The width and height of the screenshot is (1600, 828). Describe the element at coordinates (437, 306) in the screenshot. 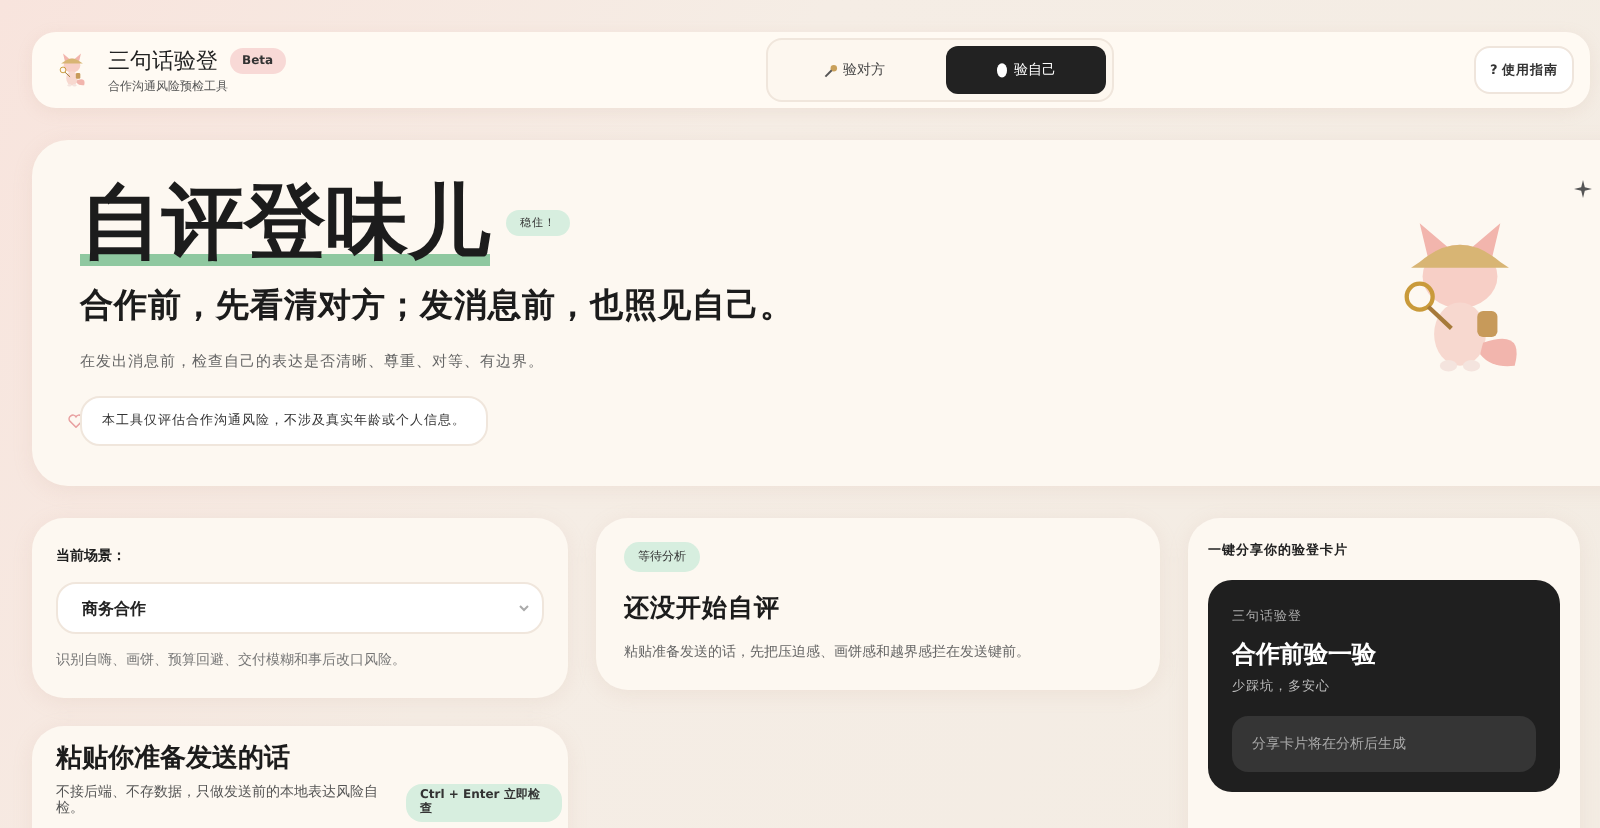

I see `hero-headline: 合作前，先看清对方；发消息前，也照见自己。` at that location.